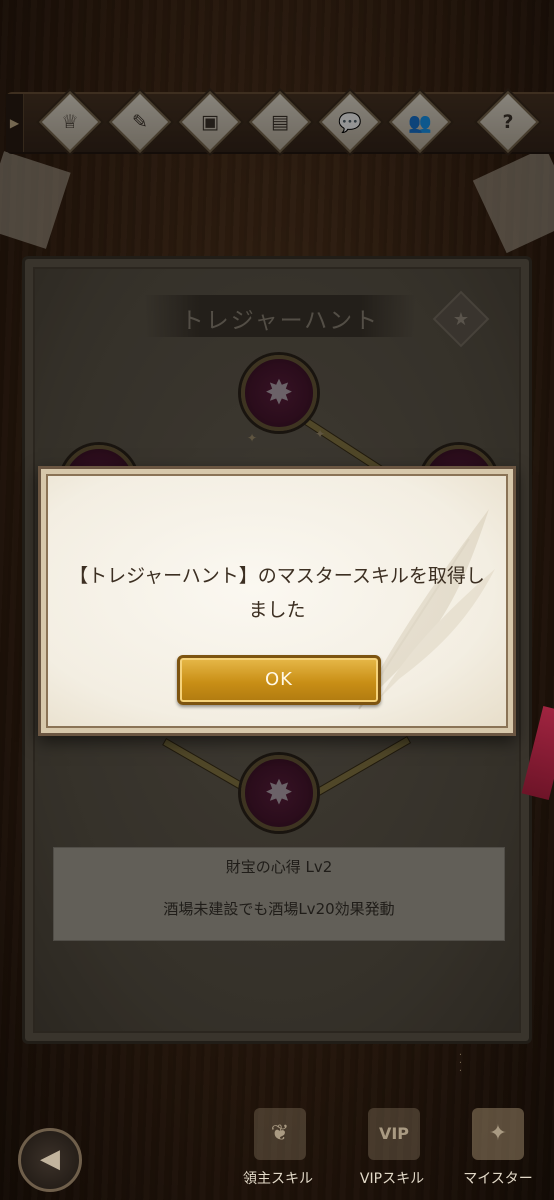 Image resolution: width=554 pixels, height=1200 pixels. What do you see at coordinates (394, 1134) in the screenshot?
I see `vip-book-icon: VIP` at bounding box center [394, 1134].